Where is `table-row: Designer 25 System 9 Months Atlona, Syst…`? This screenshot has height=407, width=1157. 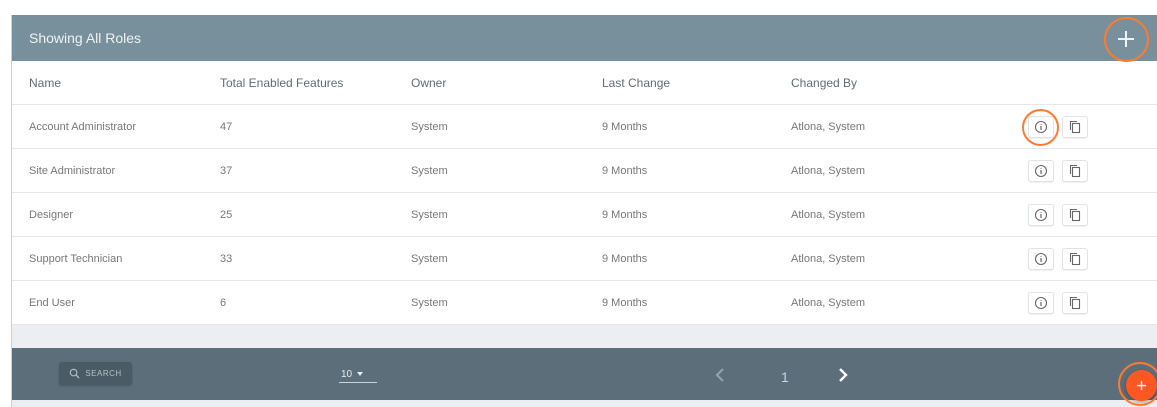
table-row: Designer 25 System 9 Months Atlona, Syst… is located at coordinates (584, 215).